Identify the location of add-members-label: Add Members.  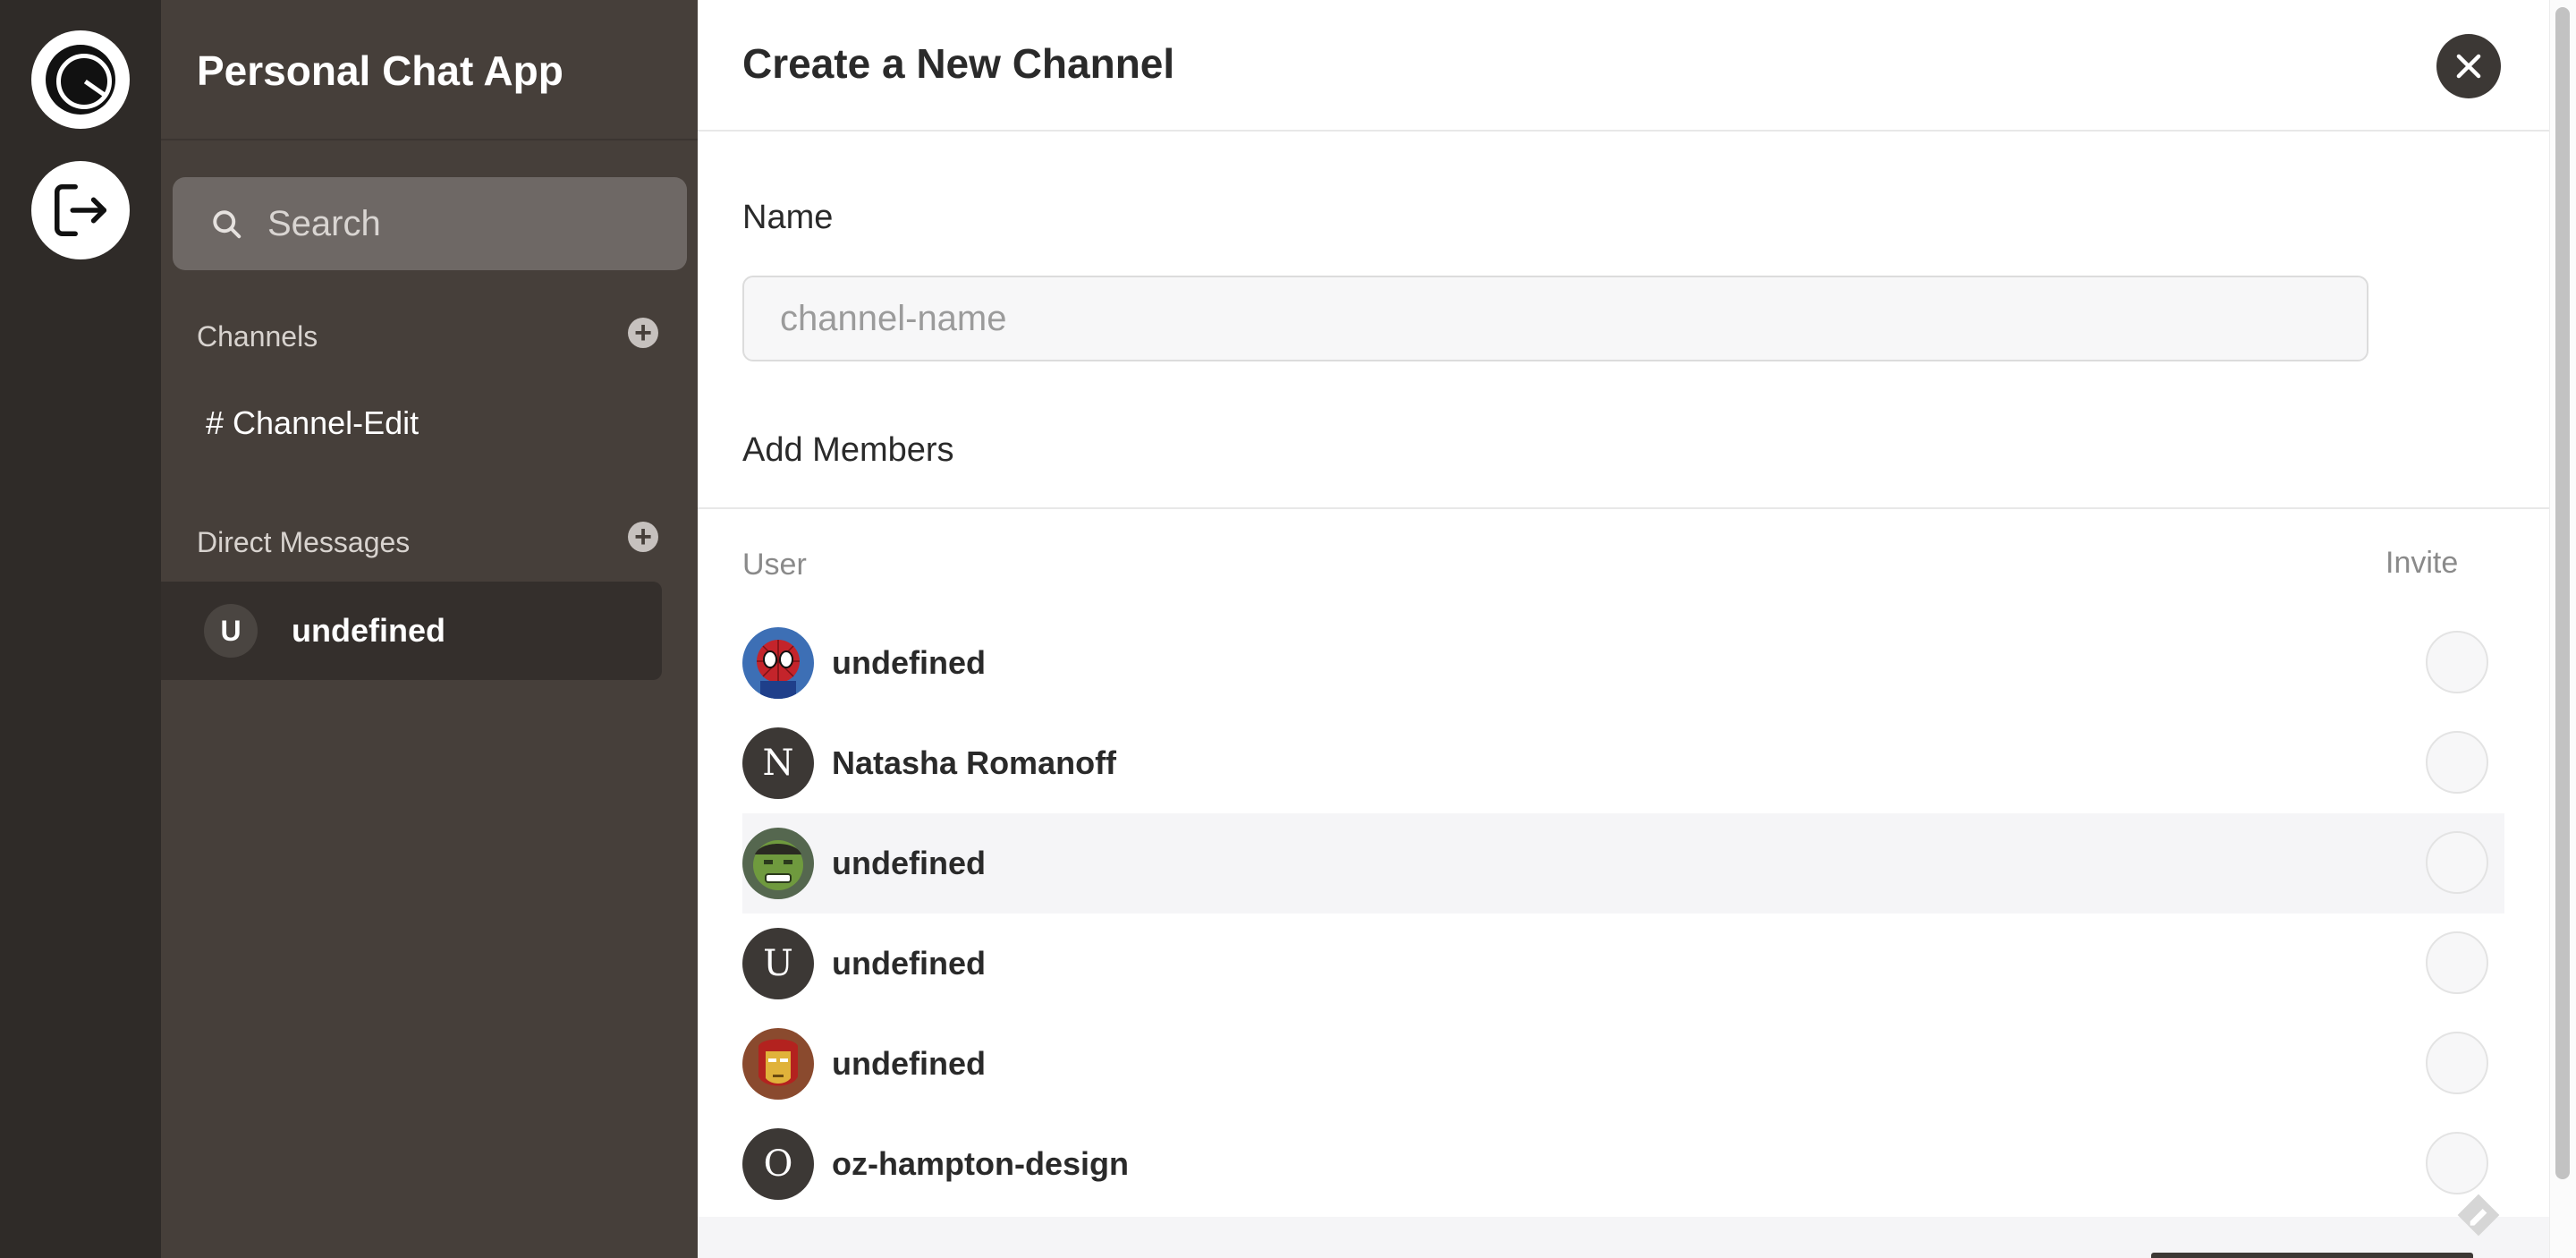
(848, 450).